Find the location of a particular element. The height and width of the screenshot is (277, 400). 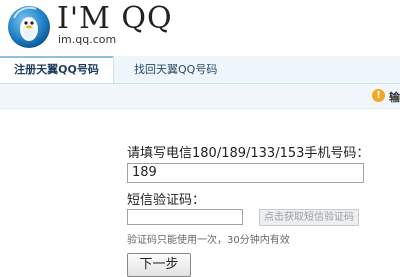

code-hint: 验证码只能使用一次，30分钟内有效 is located at coordinates (208, 240).